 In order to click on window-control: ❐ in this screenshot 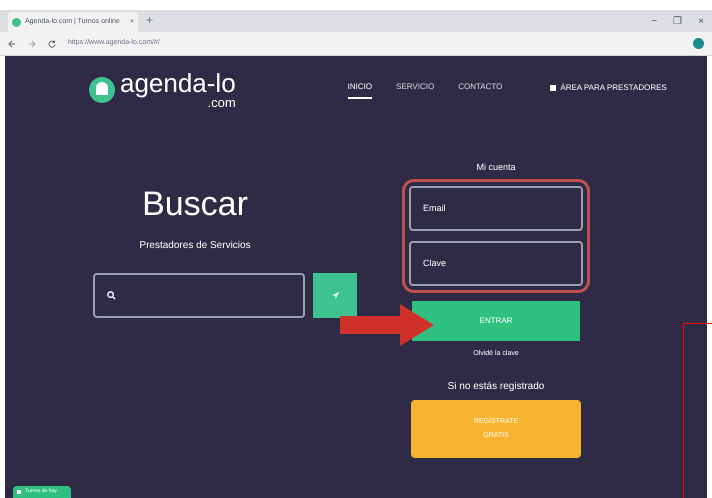, I will do `click(677, 21)`.